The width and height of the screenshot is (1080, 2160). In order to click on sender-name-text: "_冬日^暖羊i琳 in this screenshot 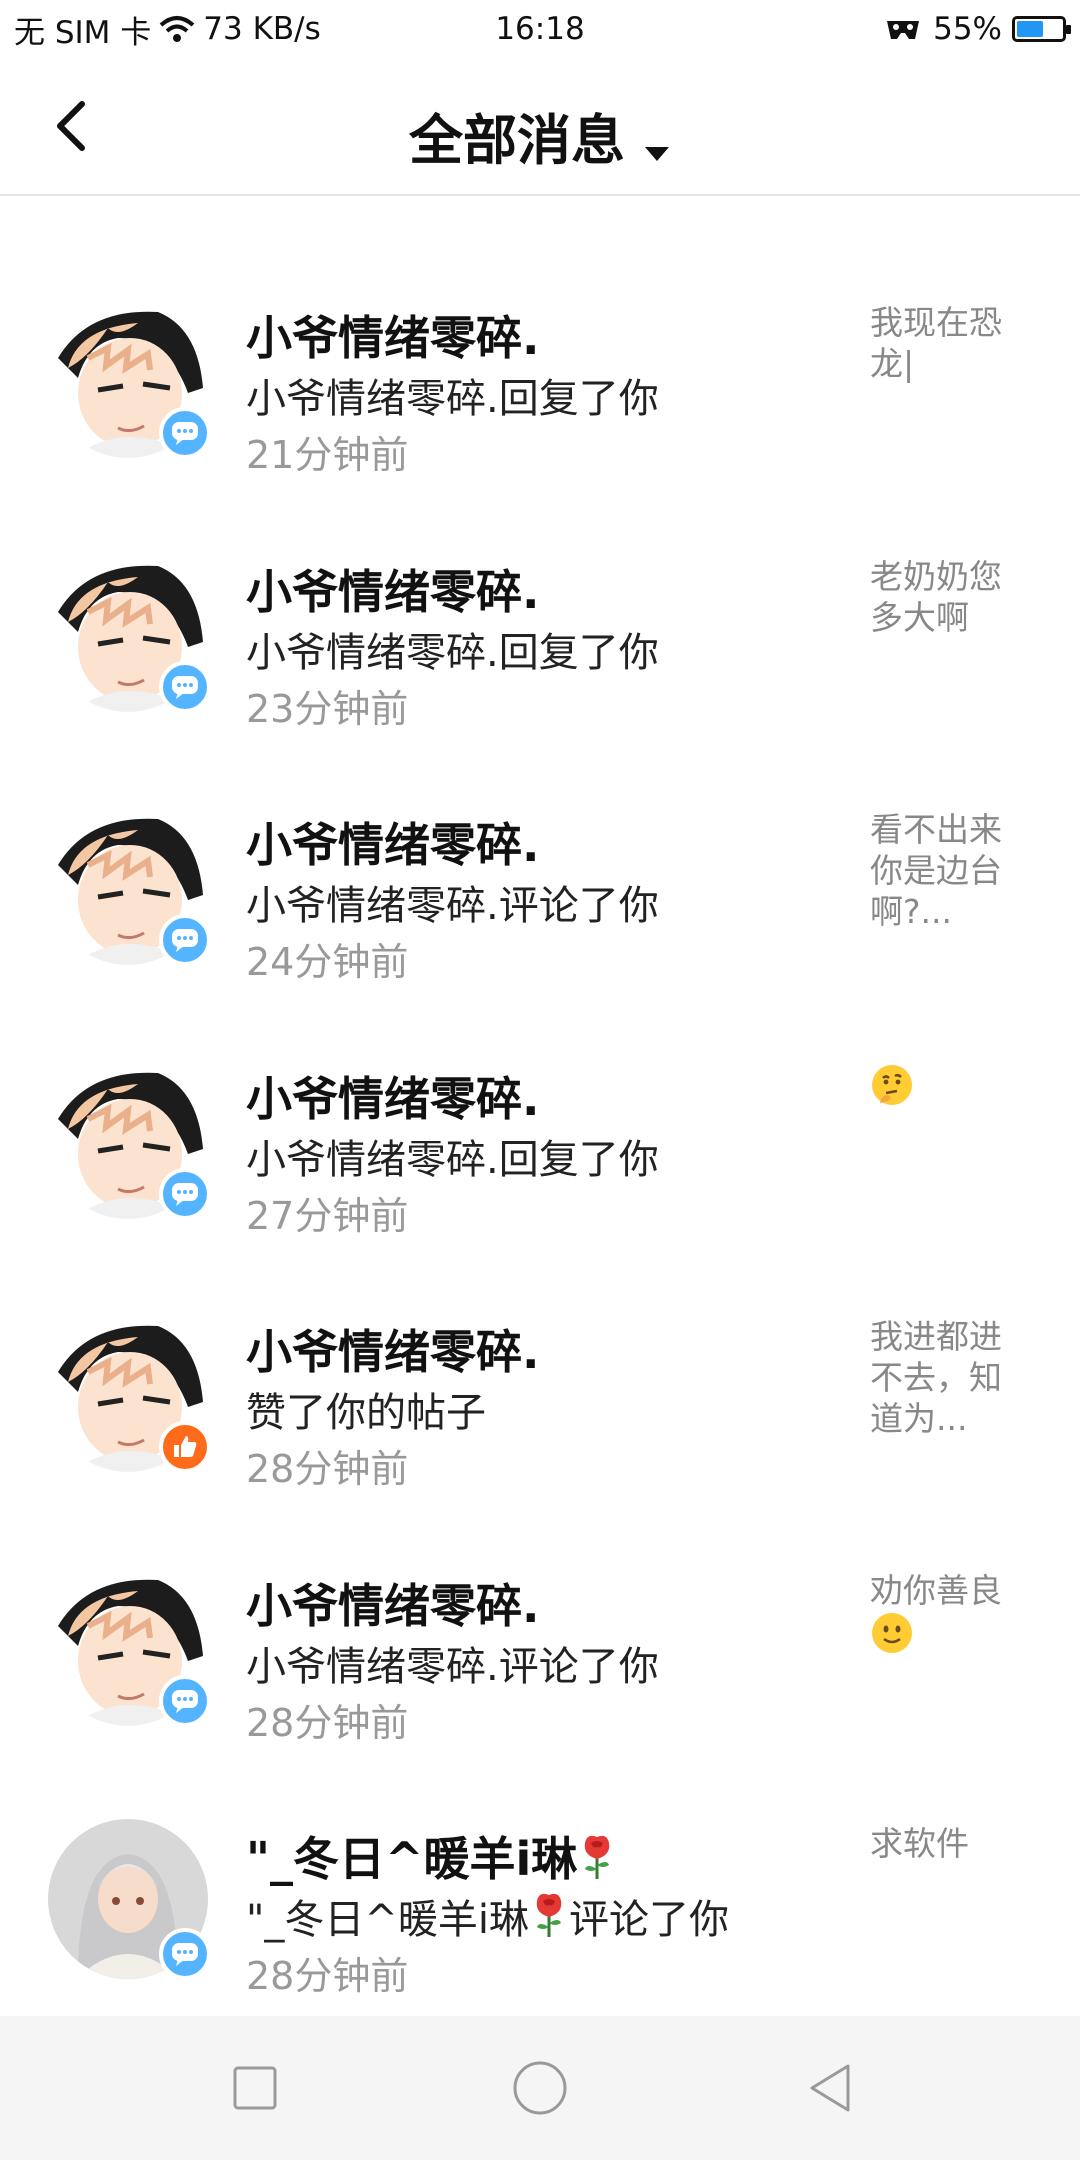, I will do `click(412, 1859)`.